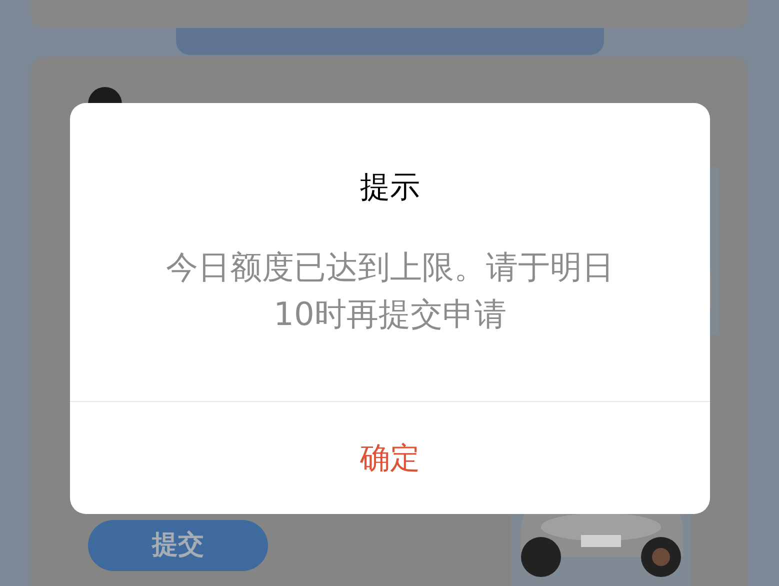 This screenshot has width=779, height=586. I want to click on dialog-message: 今日额度已达到上限。请于明日10时再提交申请, so click(390, 291).